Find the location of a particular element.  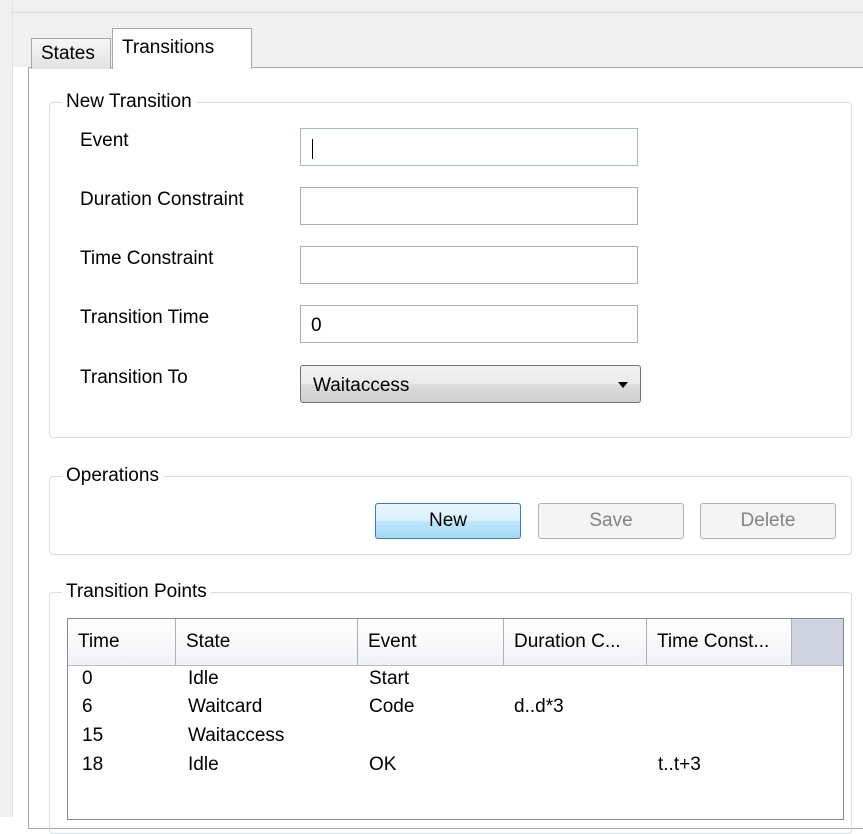

tab-states: States is located at coordinates (71, 53).